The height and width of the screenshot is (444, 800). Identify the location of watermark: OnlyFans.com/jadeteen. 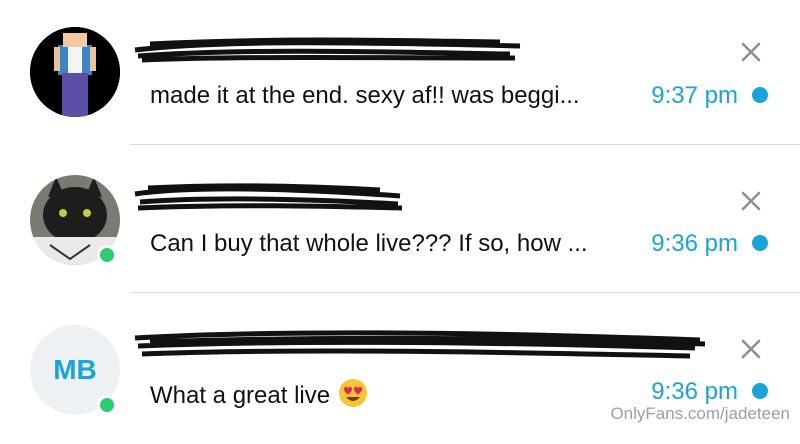
(700, 413).